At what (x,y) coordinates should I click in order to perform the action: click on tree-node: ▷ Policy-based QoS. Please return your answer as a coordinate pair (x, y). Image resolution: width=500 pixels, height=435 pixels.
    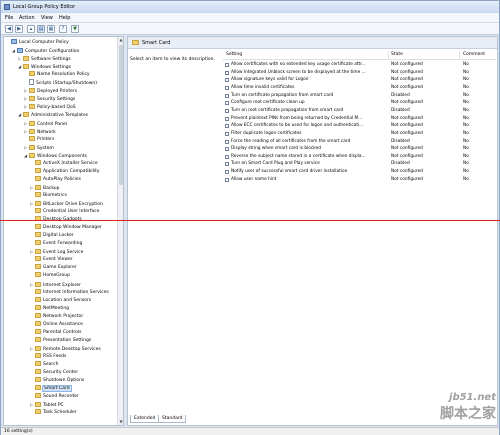
    Looking at the image, I should click on (50, 106).